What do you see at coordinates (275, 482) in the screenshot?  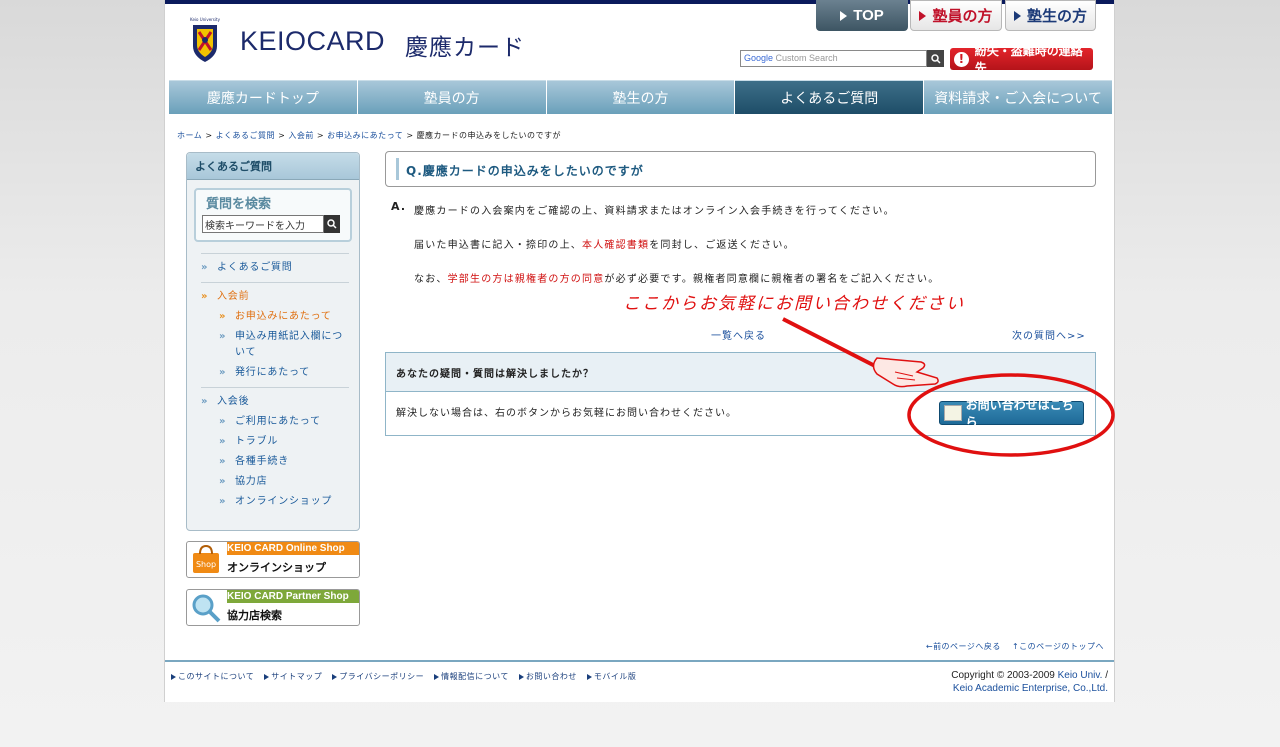 I see `sidebar-item-partners: » 協力店` at bounding box center [275, 482].